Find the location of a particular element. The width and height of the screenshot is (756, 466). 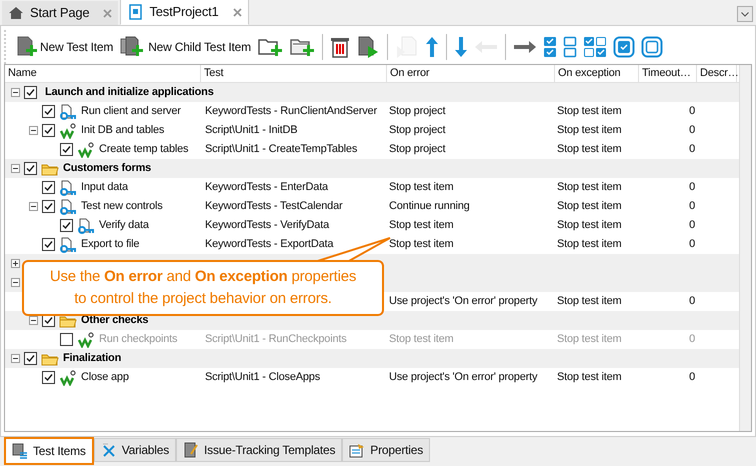

item-name: Create temp tables is located at coordinates (143, 150).